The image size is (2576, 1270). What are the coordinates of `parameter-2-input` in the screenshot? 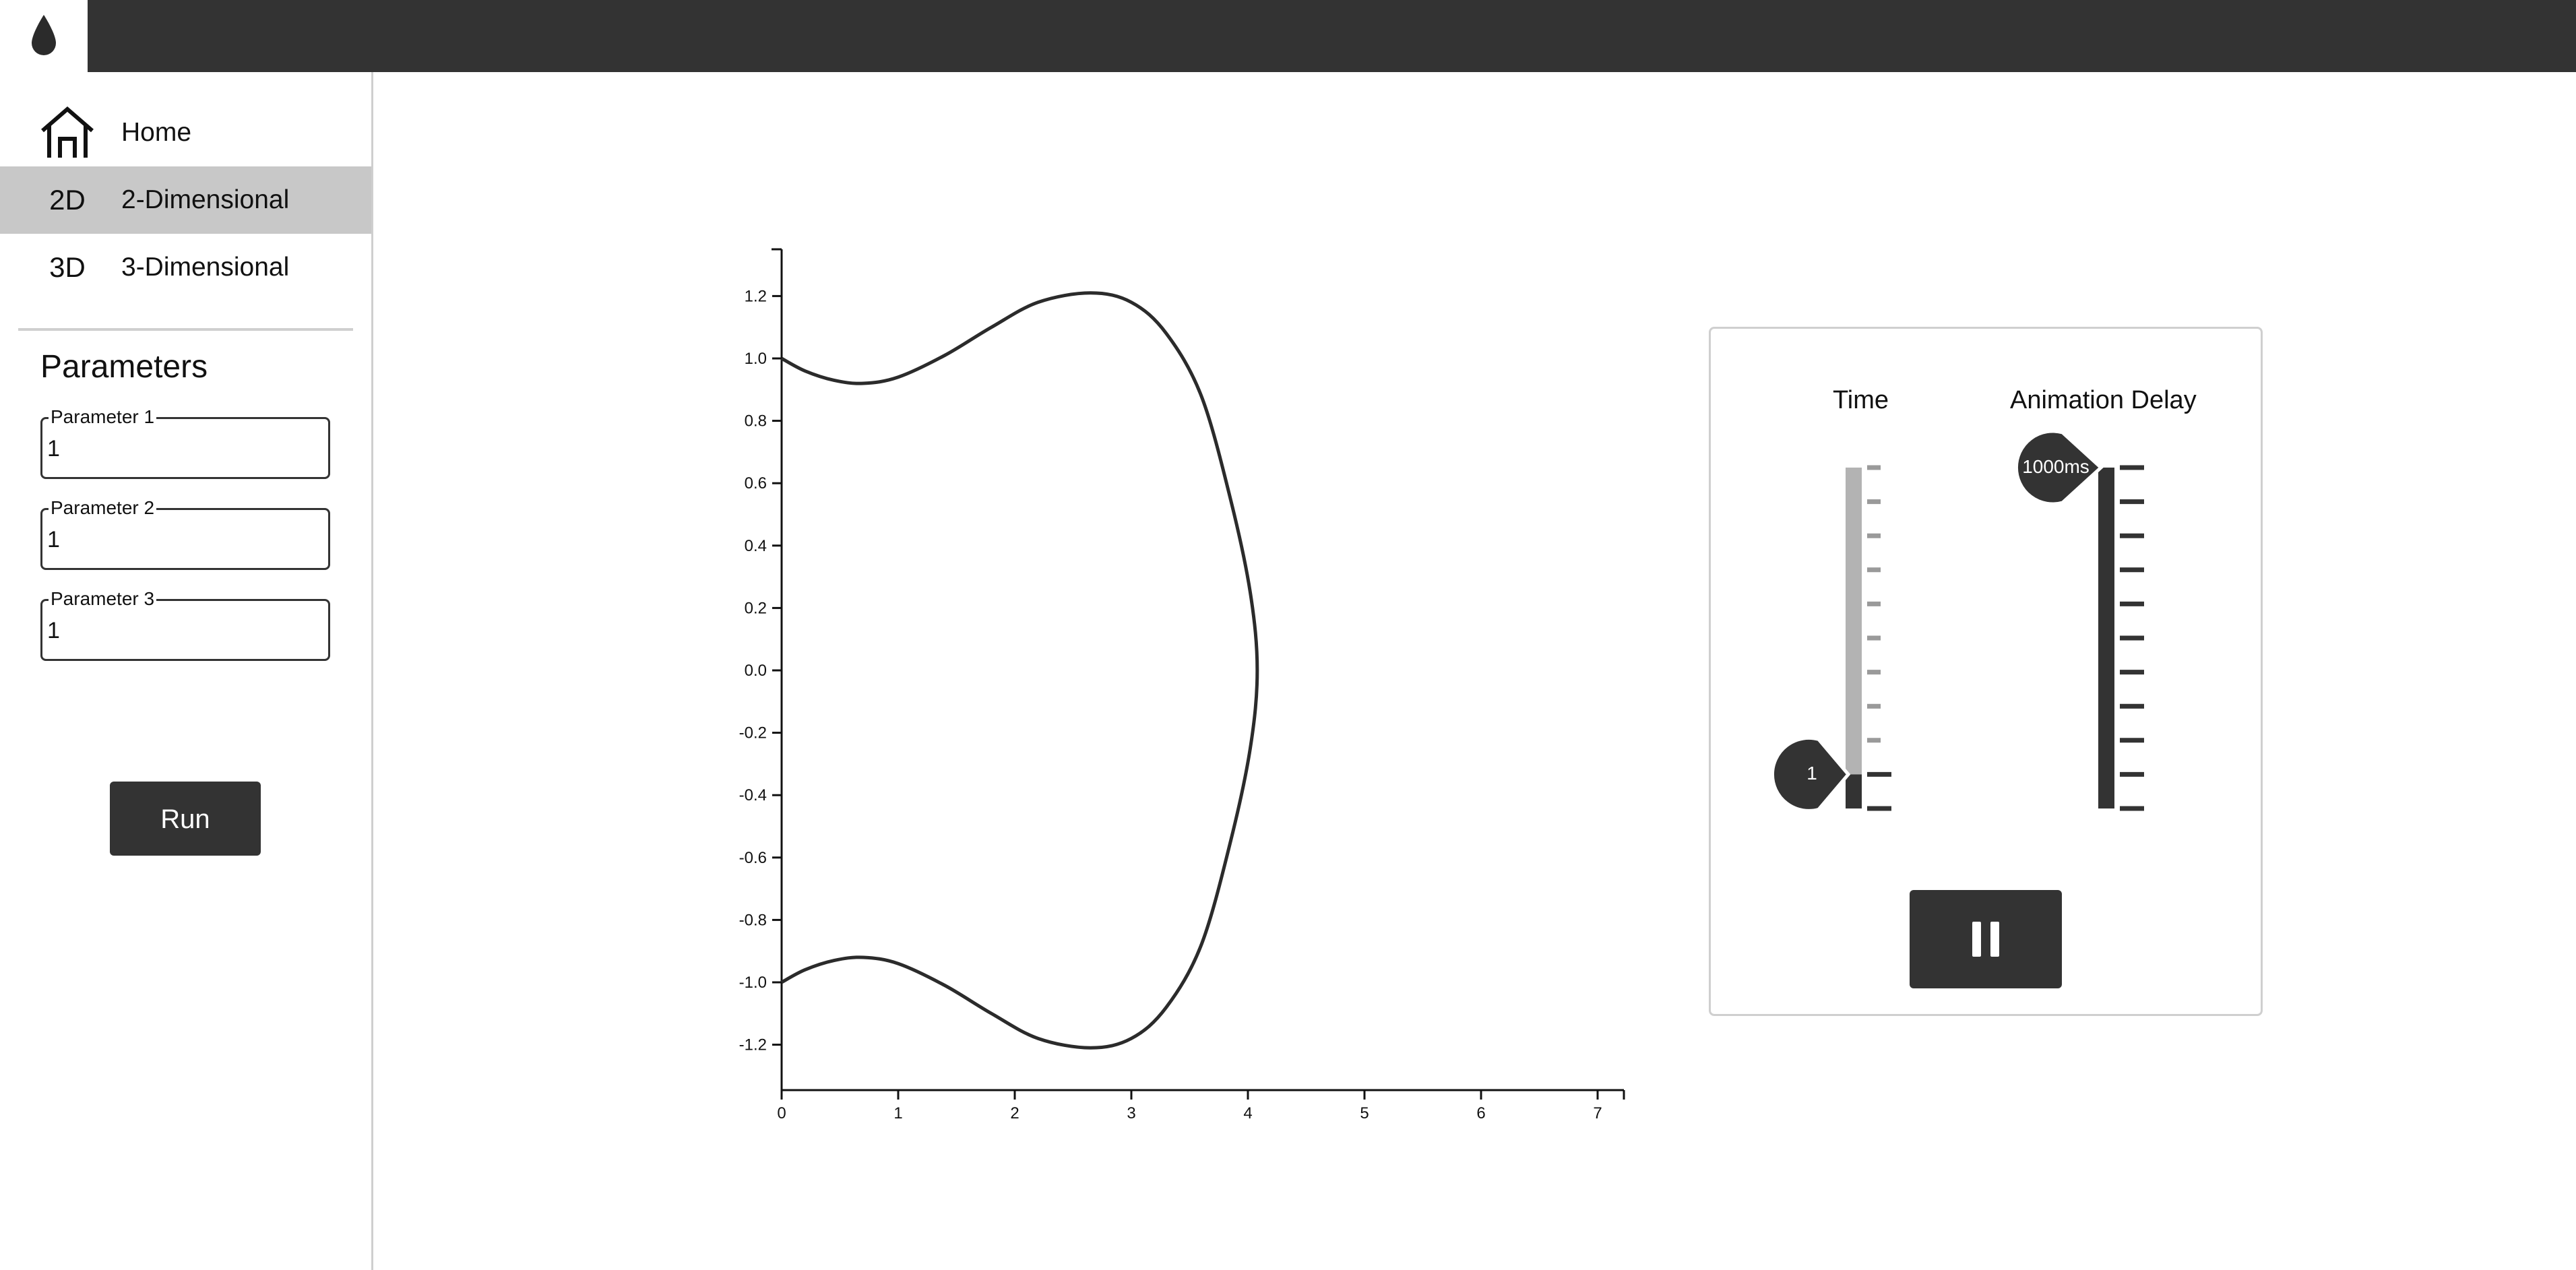 It's located at (182, 539).